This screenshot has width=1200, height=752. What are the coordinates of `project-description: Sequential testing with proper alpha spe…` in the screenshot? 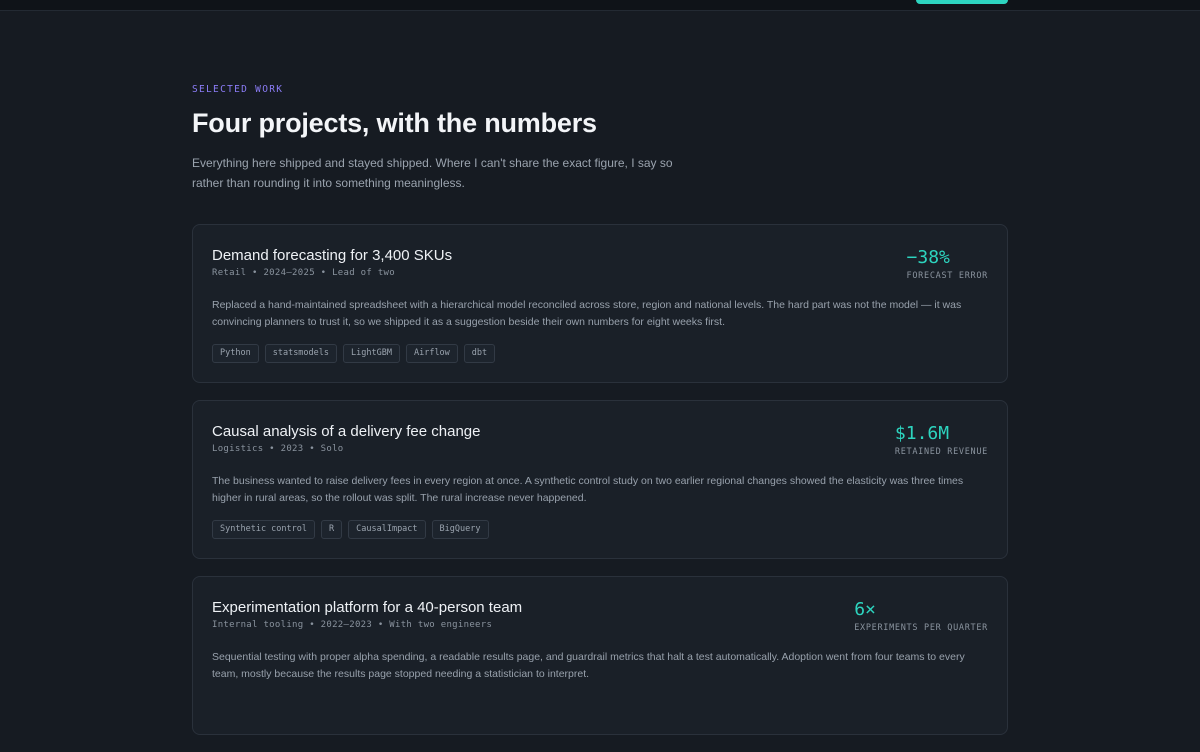 It's located at (588, 665).